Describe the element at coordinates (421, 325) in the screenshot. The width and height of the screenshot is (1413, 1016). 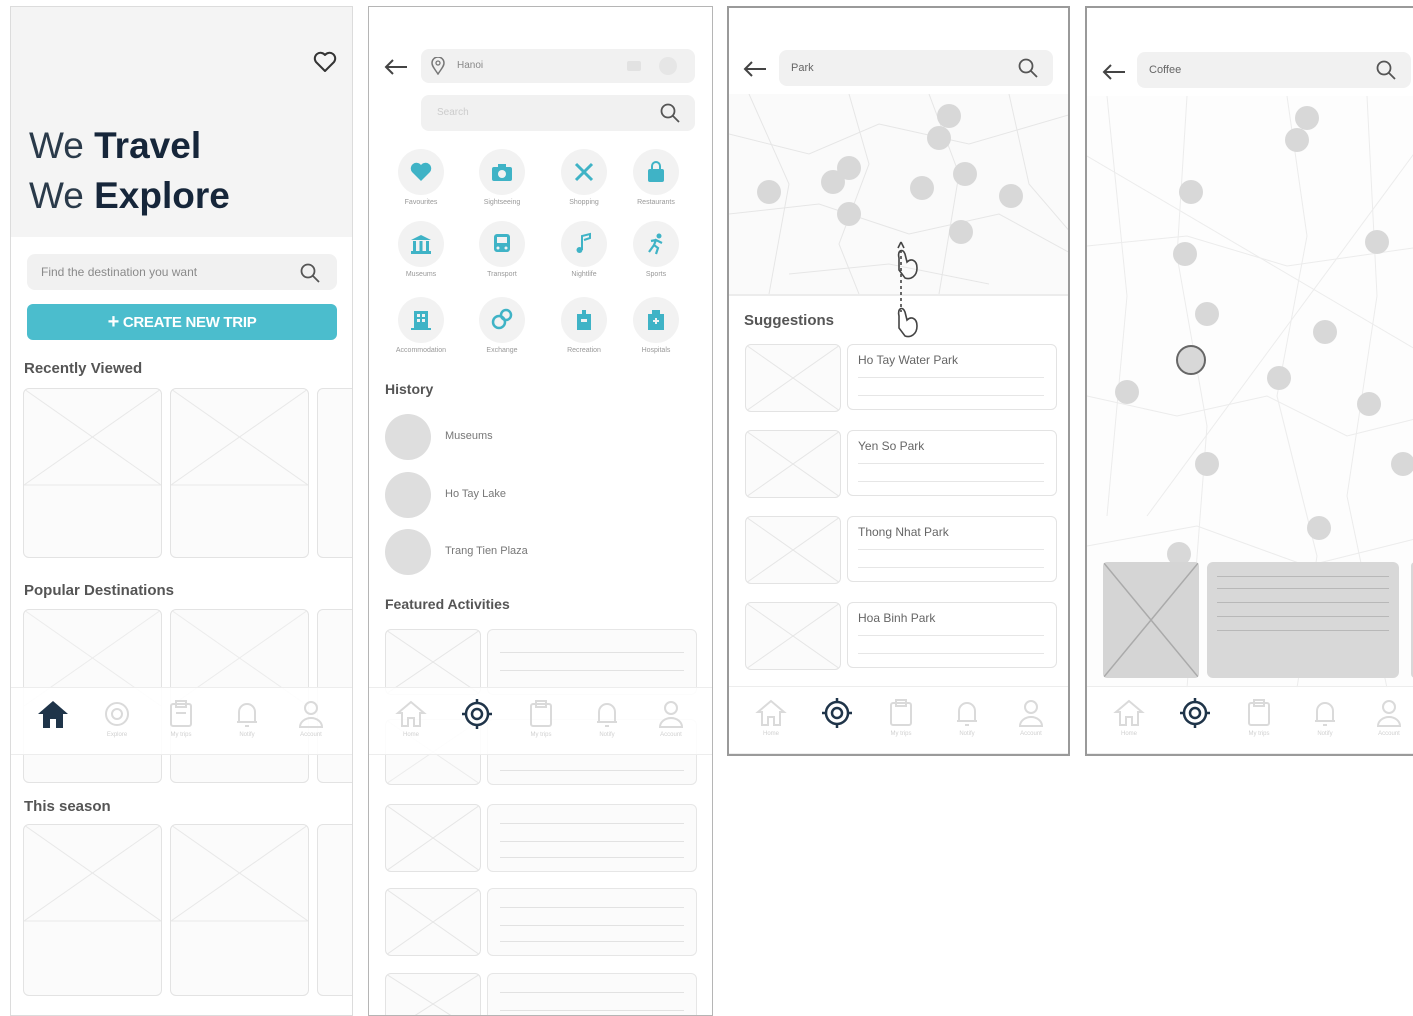
I see `category-accommodation: Accommodation` at that location.